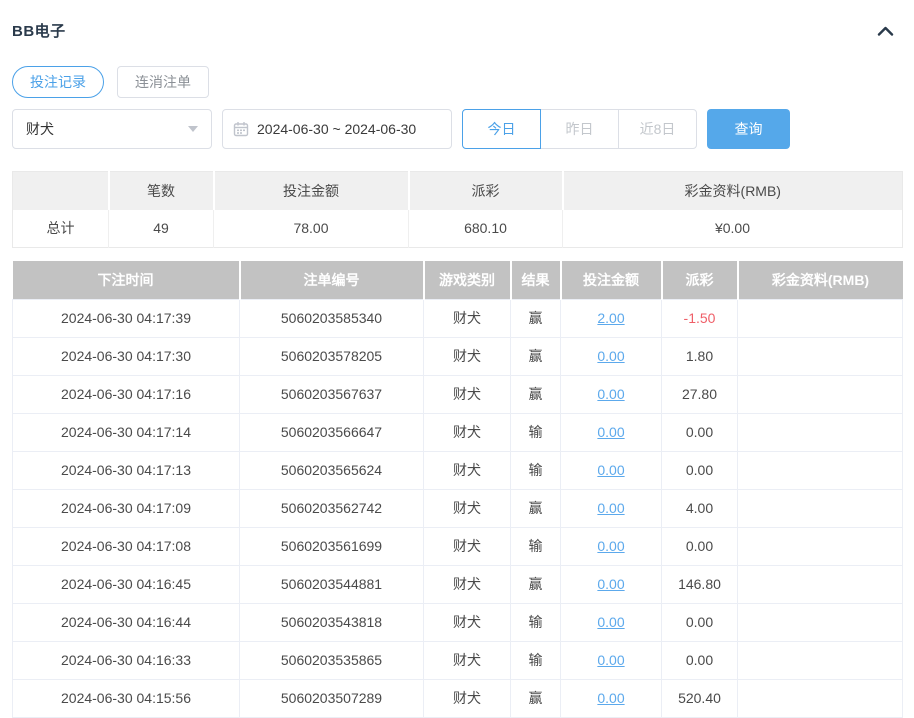 This screenshot has height=718, width=914. I want to click on order-id-cell: 5060203535865, so click(331, 660).